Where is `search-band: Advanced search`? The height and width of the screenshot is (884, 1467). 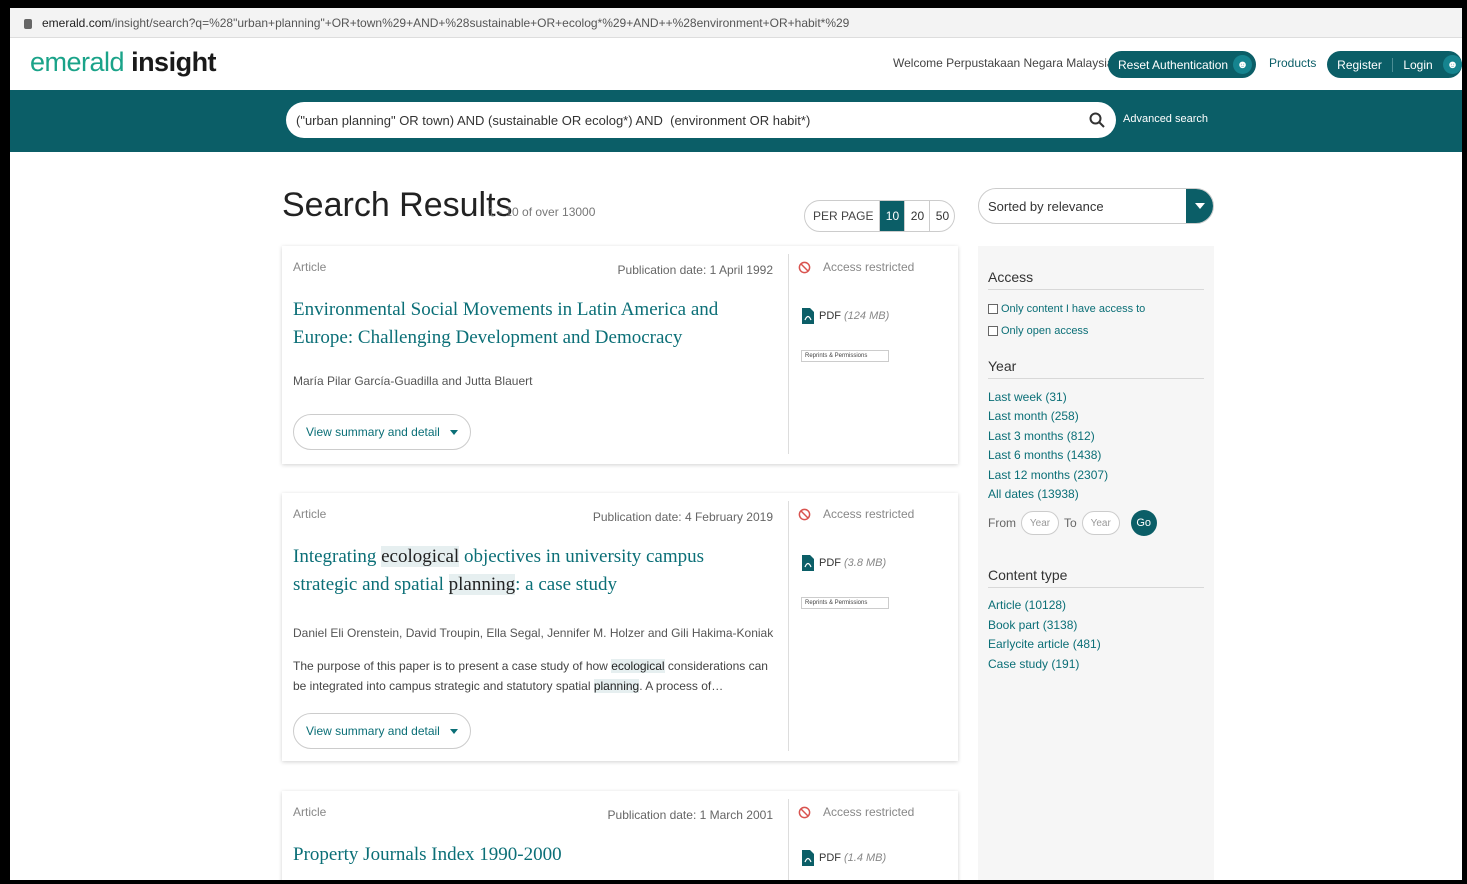 search-band: Advanced search is located at coordinates (736, 121).